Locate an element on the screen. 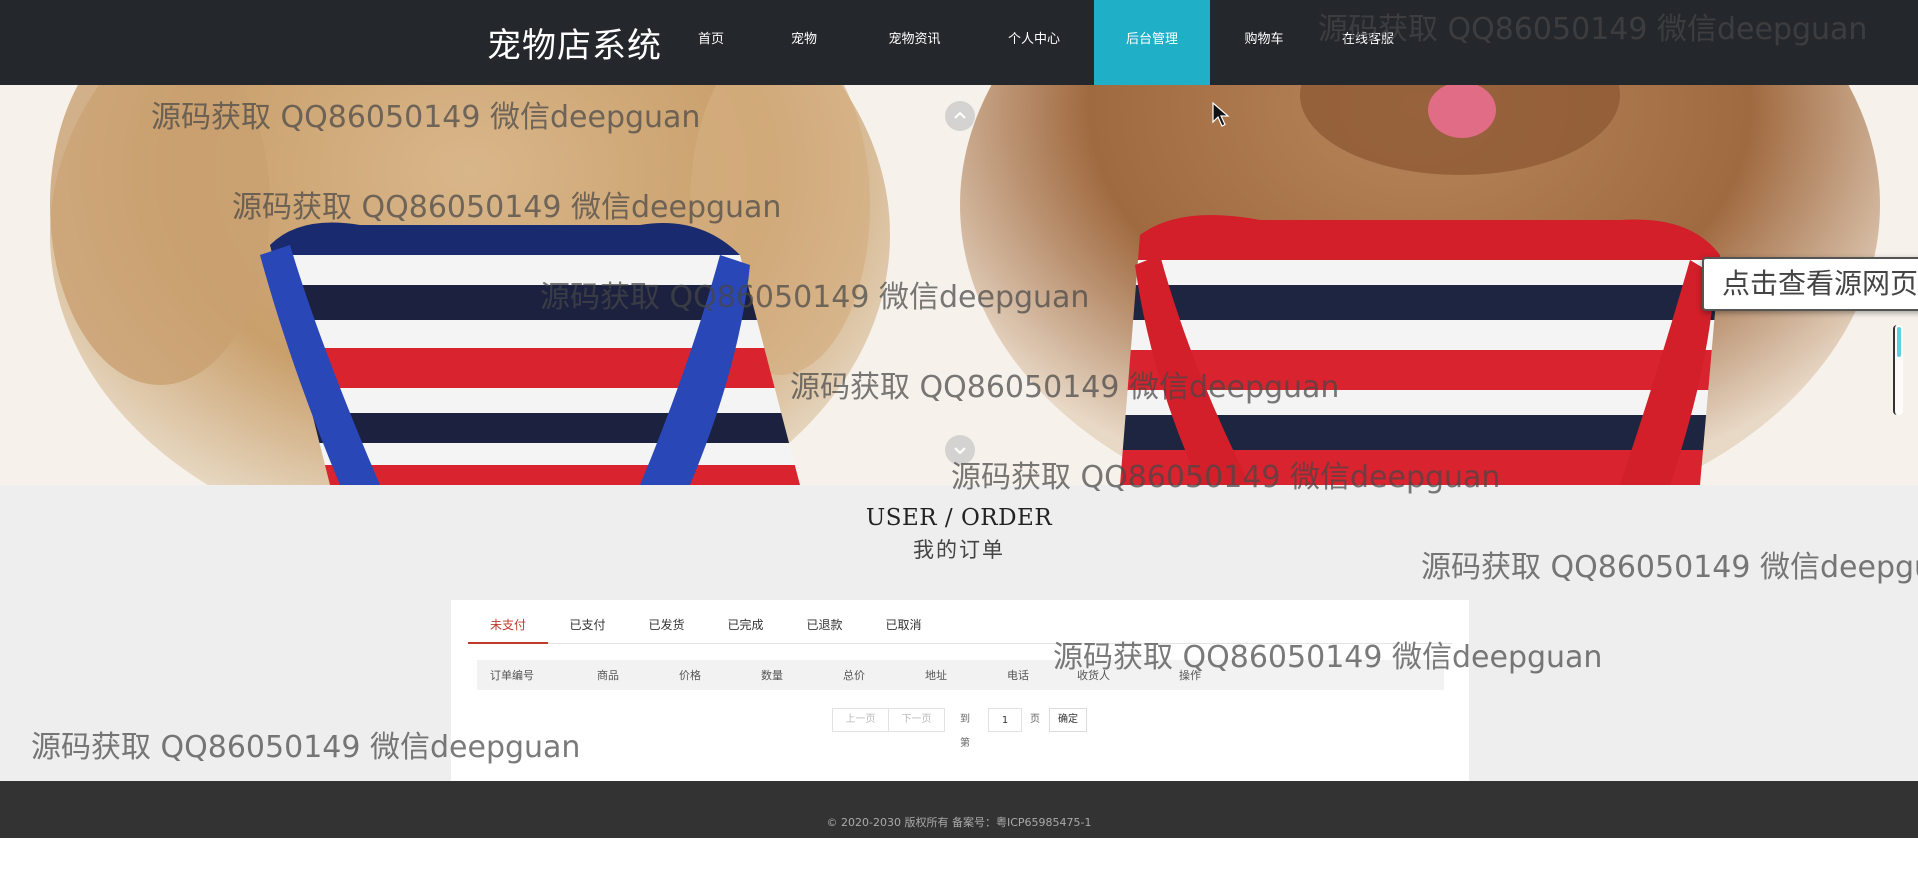  side-scroll-widget is located at coordinates (1898, 370).